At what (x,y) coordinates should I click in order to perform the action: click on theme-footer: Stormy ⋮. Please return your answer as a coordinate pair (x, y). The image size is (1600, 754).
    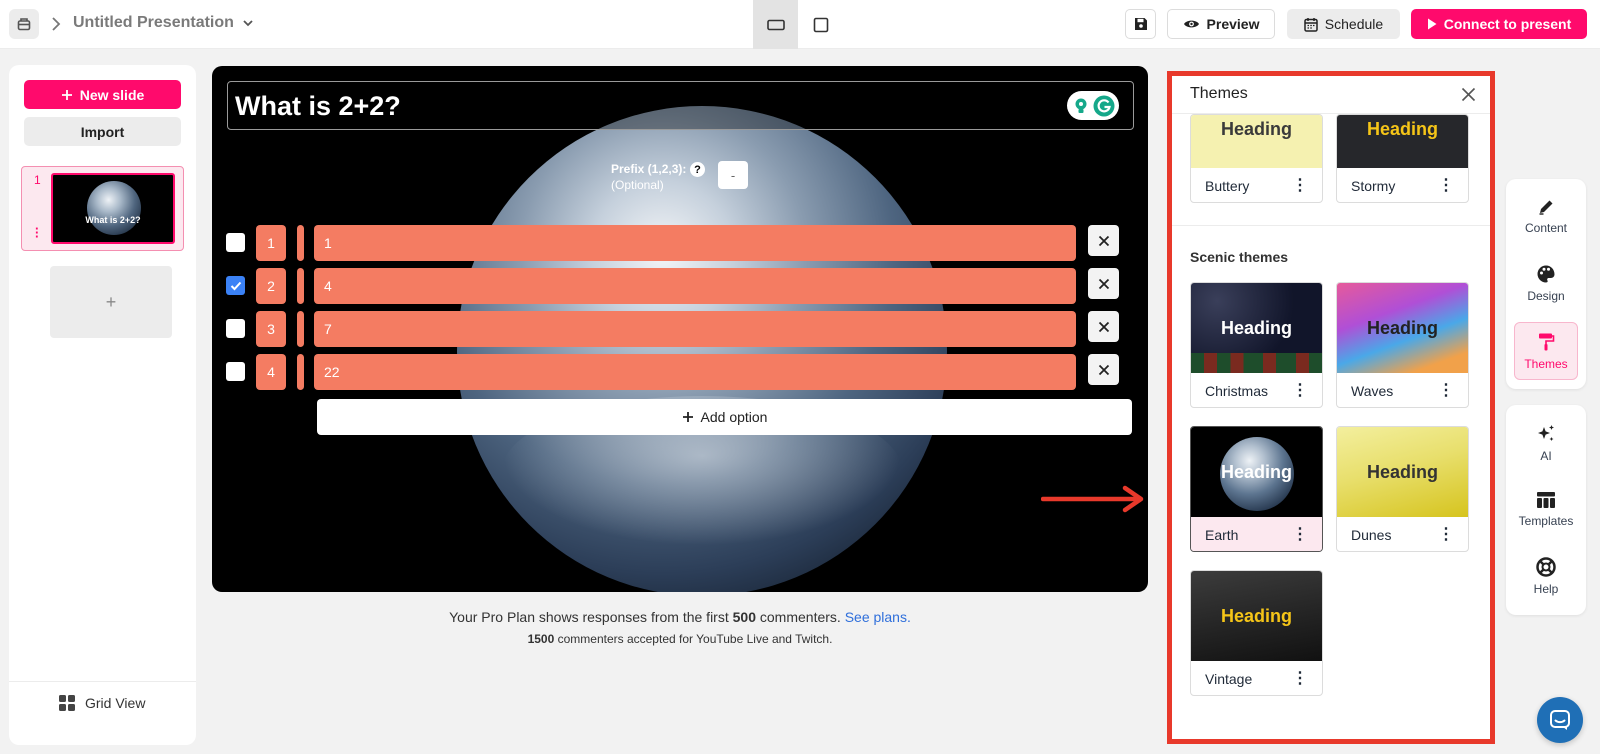
    Looking at the image, I should click on (1402, 185).